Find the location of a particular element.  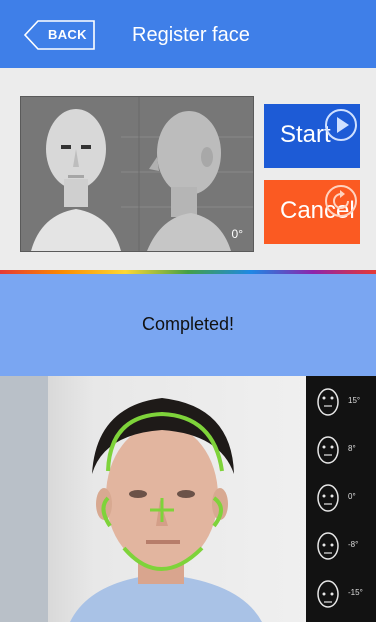

angle-label: 0° is located at coordinates (352, 496).